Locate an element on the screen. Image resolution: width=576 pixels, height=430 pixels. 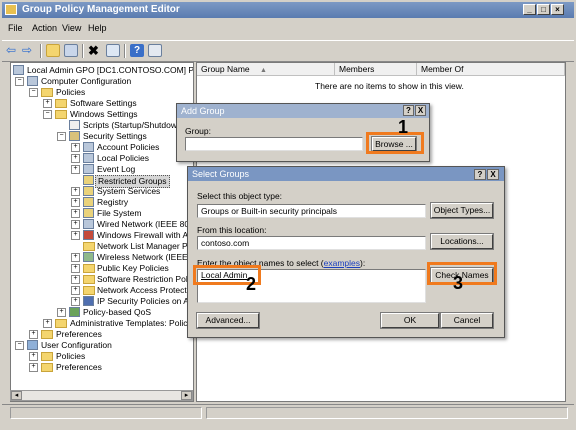
security-settings-icon is located at coordinates (74, 136).